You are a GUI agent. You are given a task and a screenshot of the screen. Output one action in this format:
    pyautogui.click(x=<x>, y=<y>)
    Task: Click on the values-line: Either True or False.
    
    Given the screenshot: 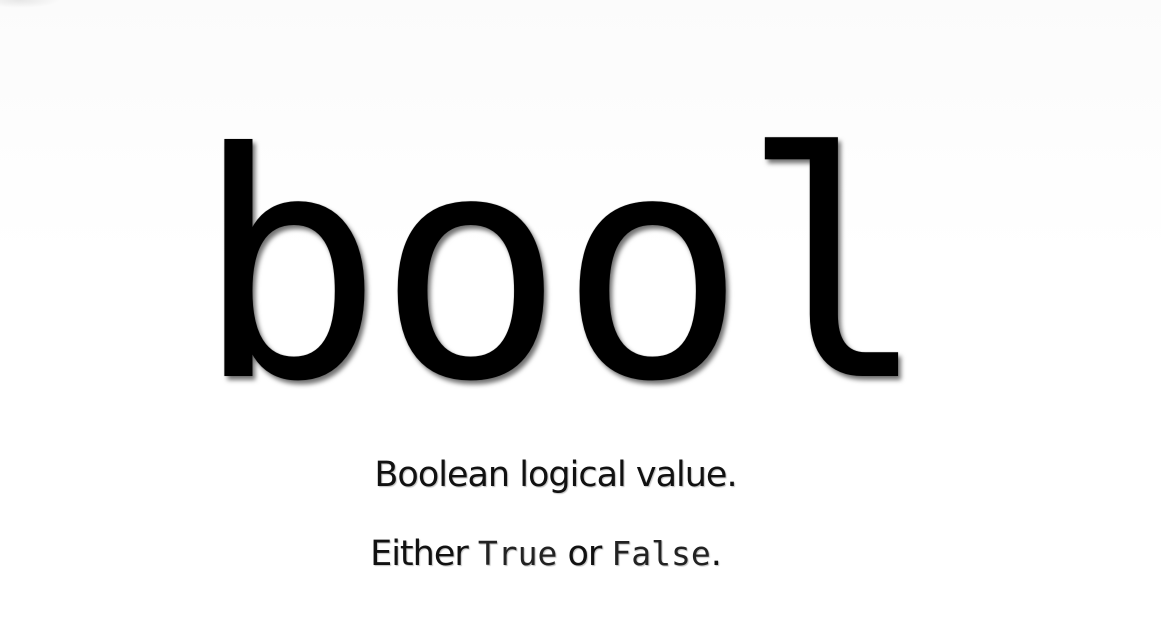 What is the action you would take?
    pyautogui.click(x=563, y=554)
    